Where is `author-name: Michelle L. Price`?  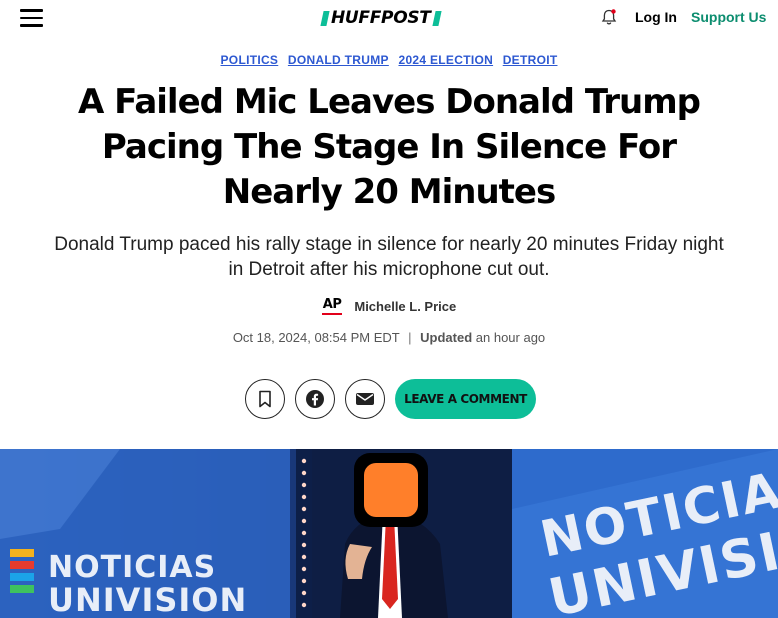
author-name: Michelle L. Price is located at coordinates (405, 306).